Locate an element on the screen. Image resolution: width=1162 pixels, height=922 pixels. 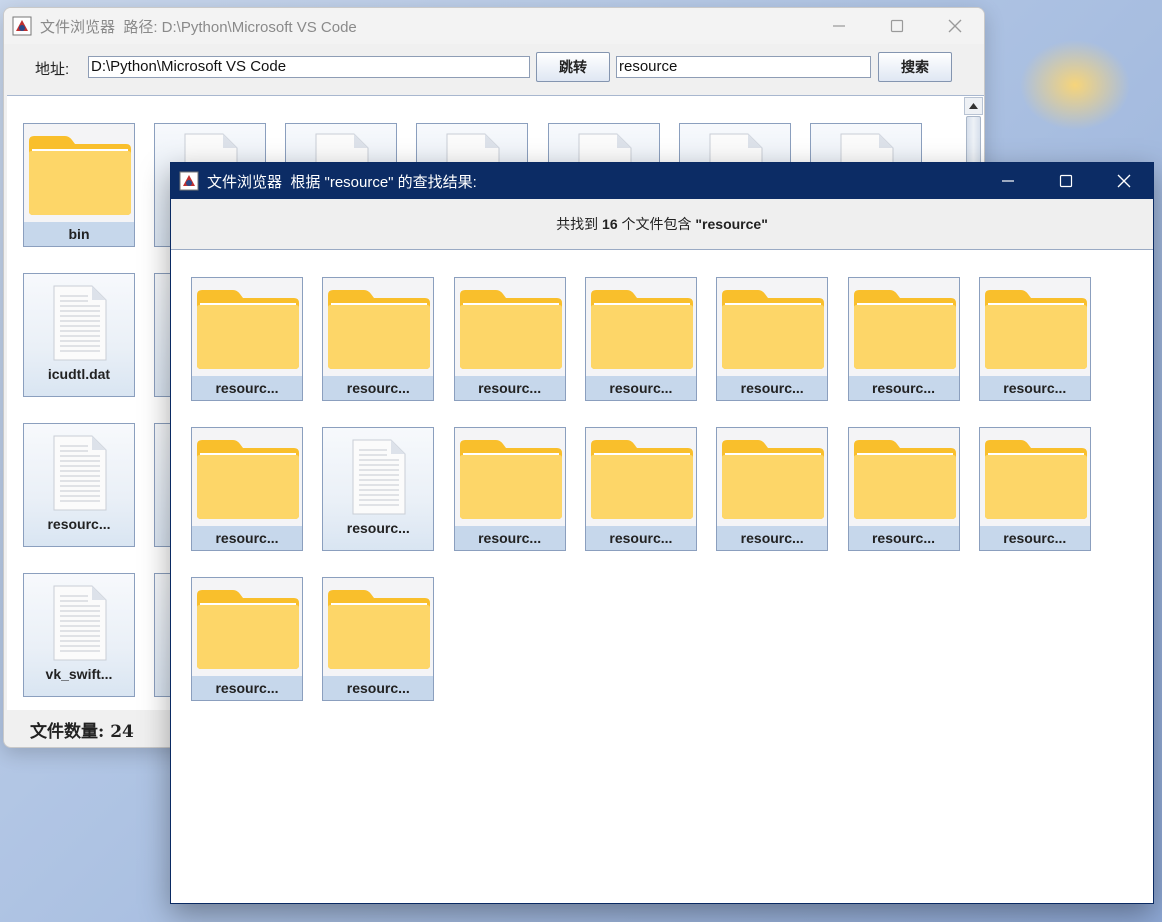
file-tile-icudtl: icudtl.dat is located at coordinates (79, 335).